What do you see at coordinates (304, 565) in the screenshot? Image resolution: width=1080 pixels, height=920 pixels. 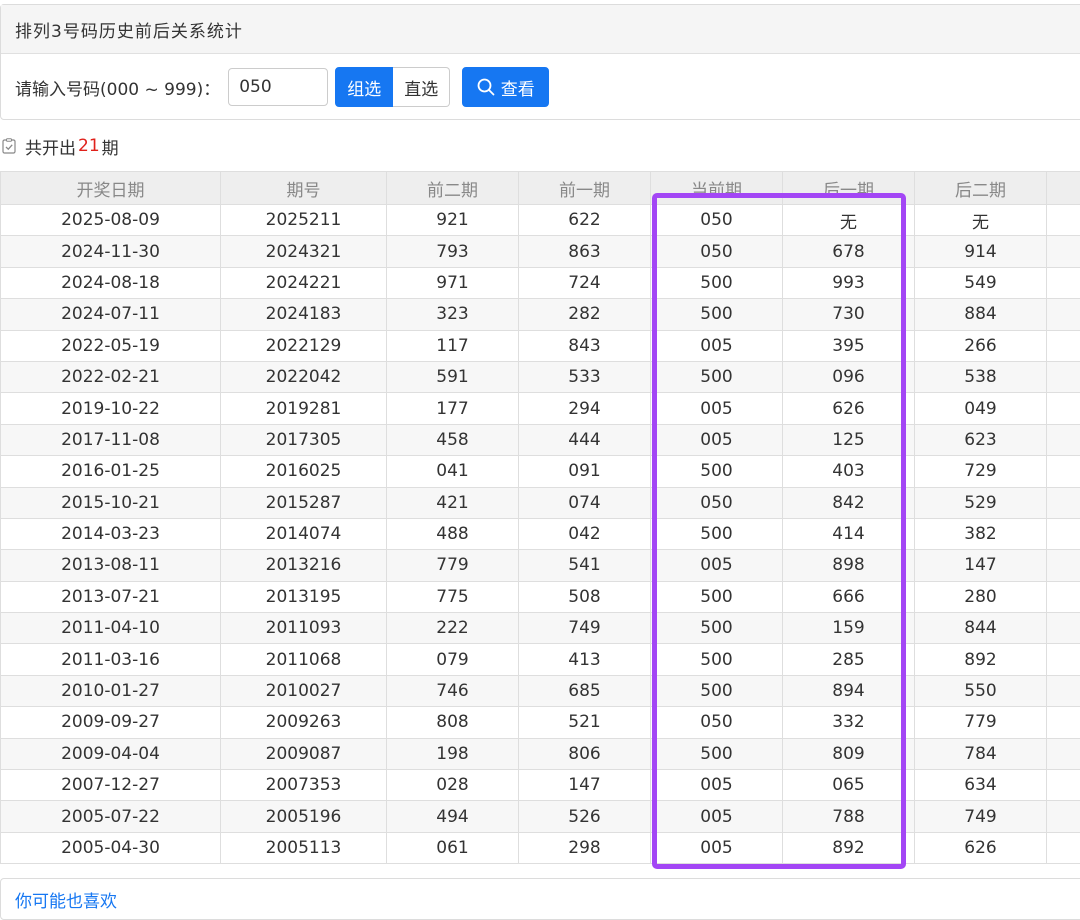 I see `cell-issue: 2013216` at bounding box center [304, 565].